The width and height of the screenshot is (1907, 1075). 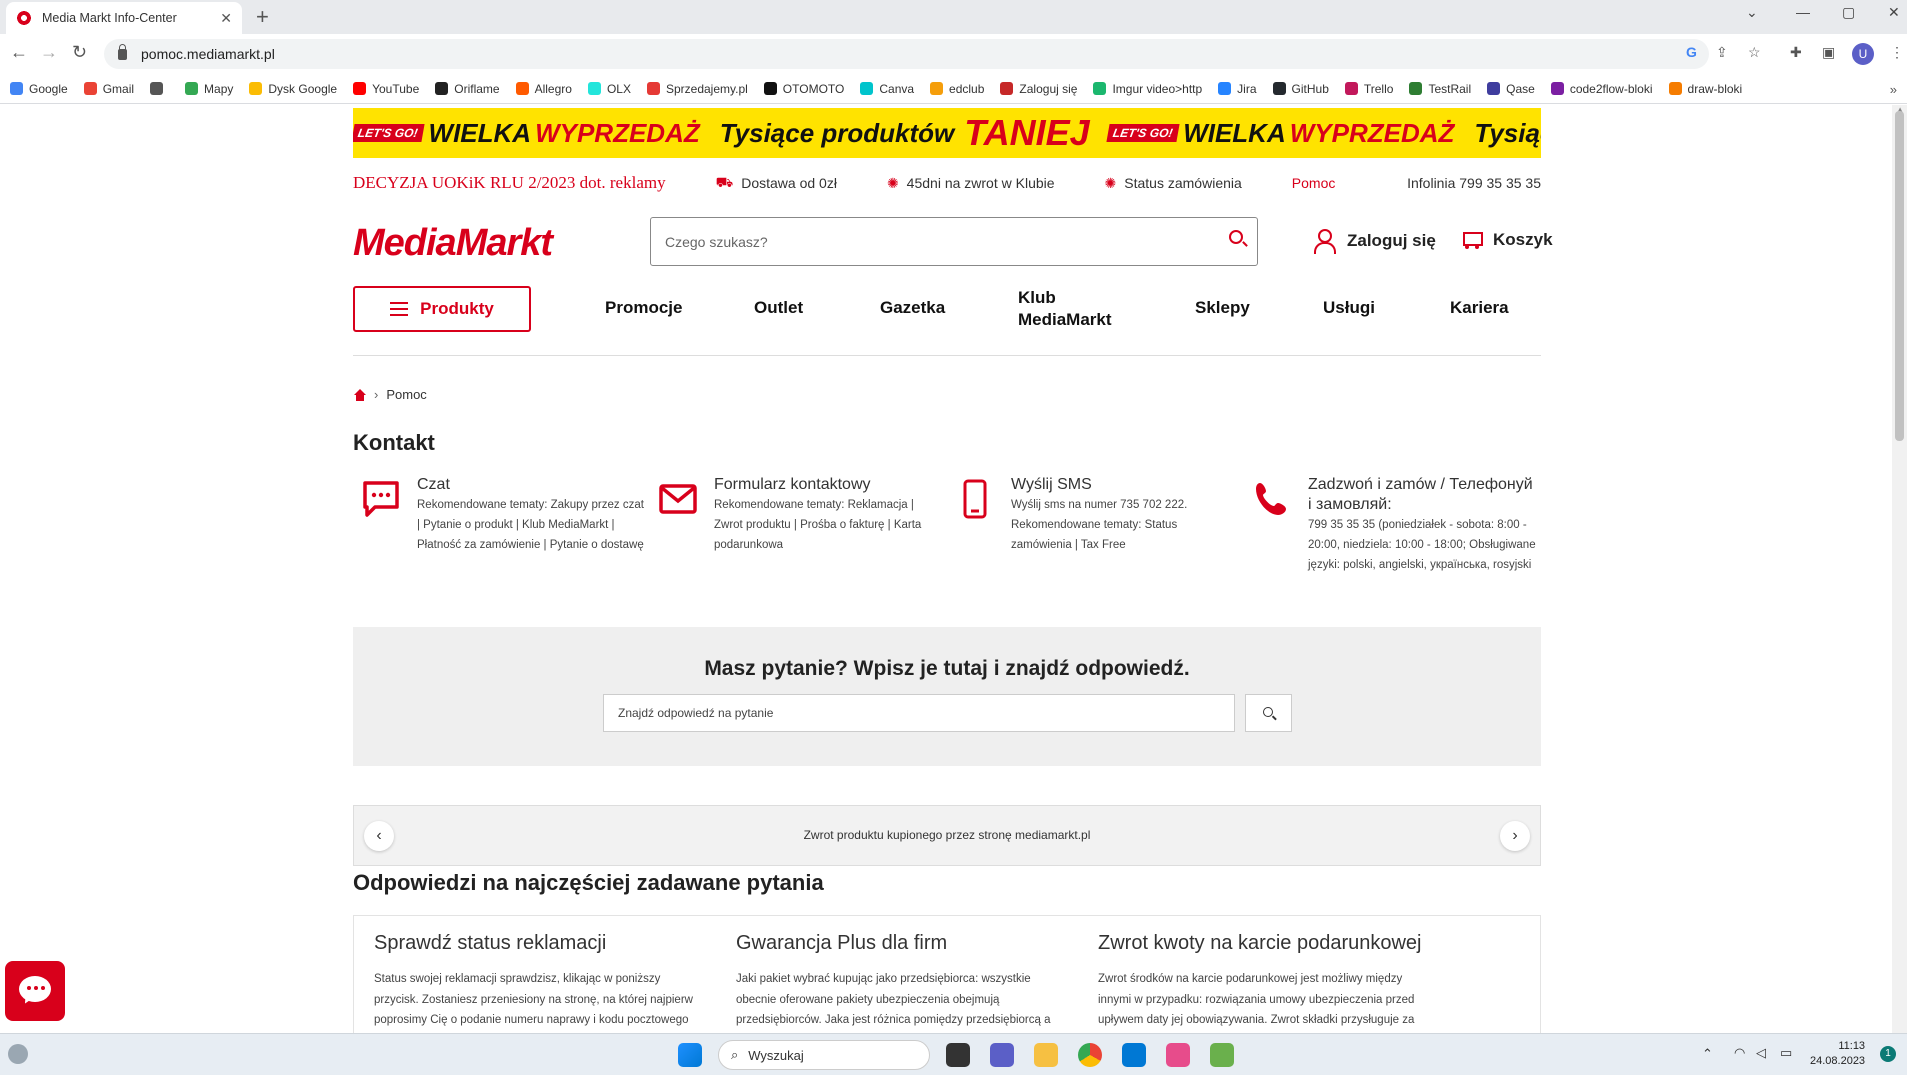 What do you see at coordinates (1863, 54) in the screenshot?
I see `profile-avatar: U` at bounding box center [1863, 54].